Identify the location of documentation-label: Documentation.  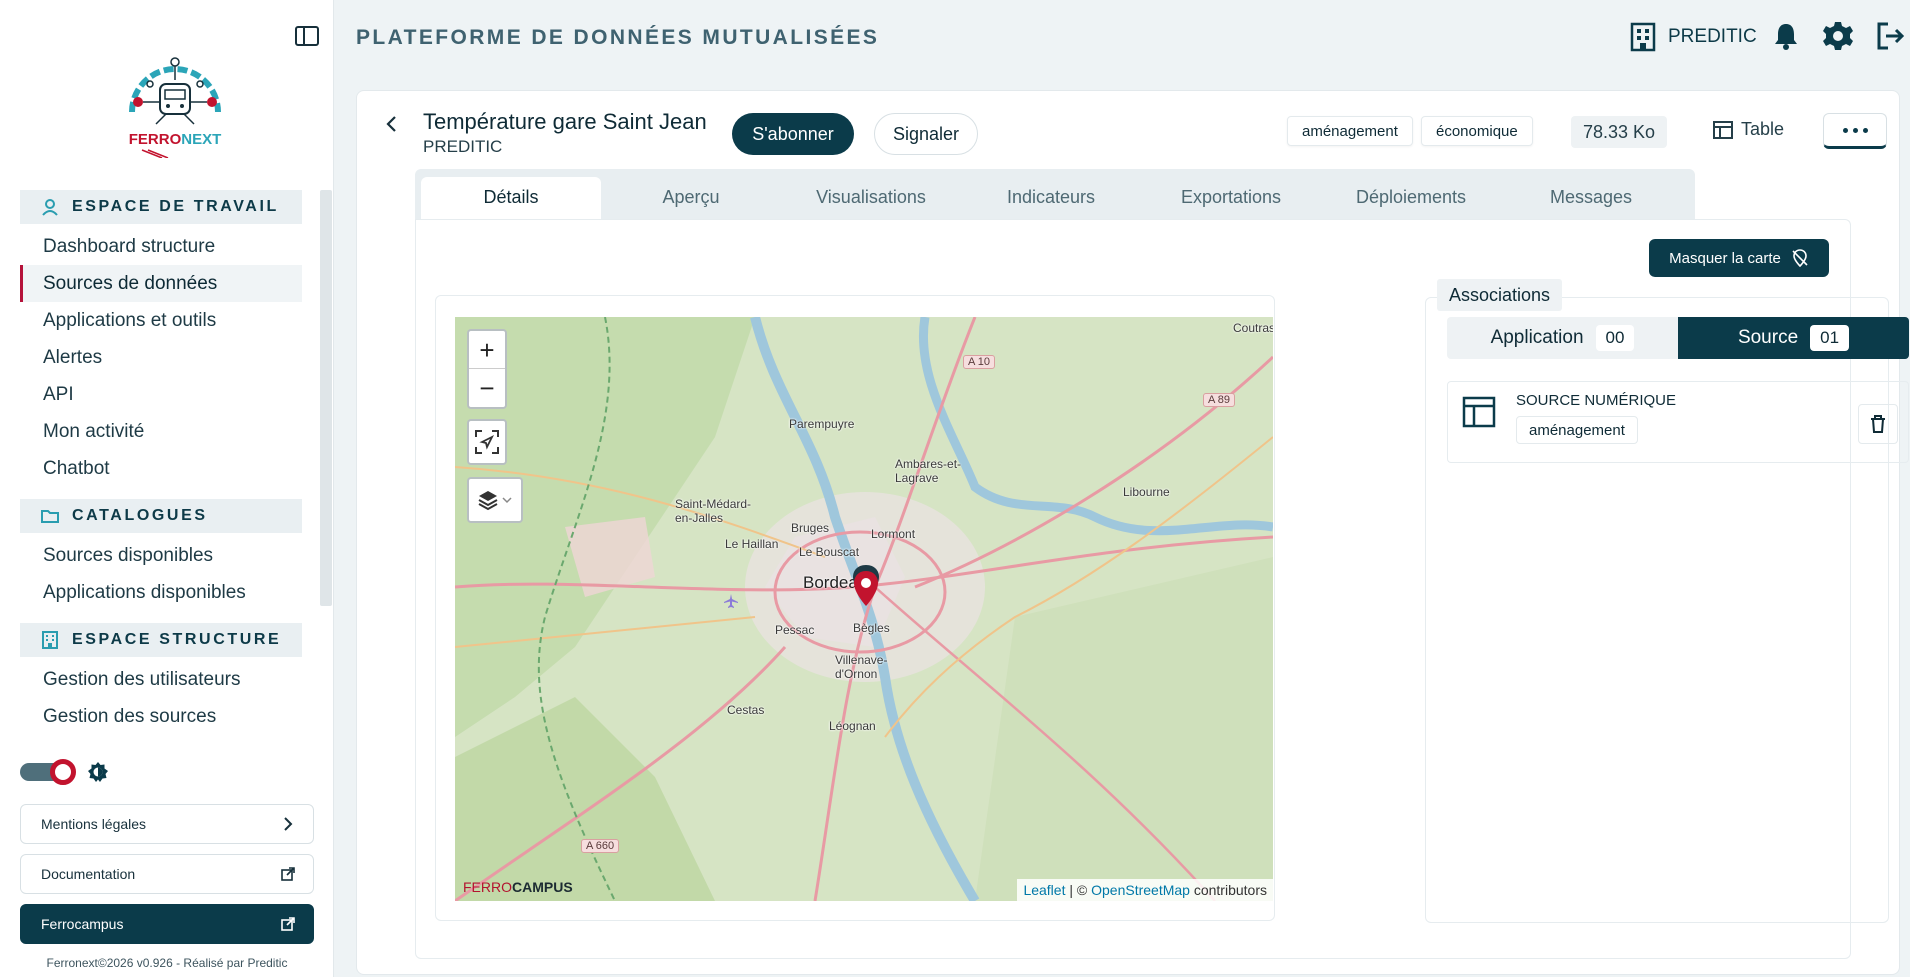
(88, 874).